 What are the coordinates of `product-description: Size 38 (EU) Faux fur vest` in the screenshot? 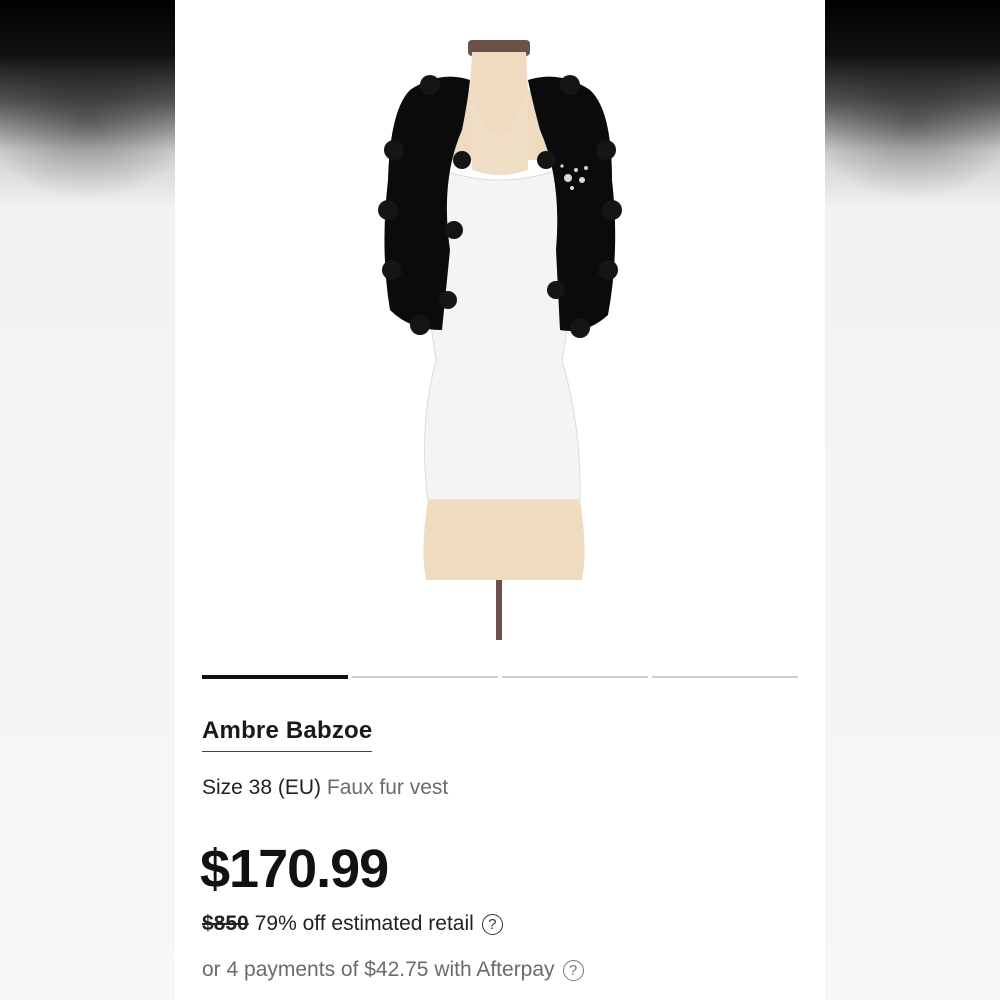 It's located at (325, 788).